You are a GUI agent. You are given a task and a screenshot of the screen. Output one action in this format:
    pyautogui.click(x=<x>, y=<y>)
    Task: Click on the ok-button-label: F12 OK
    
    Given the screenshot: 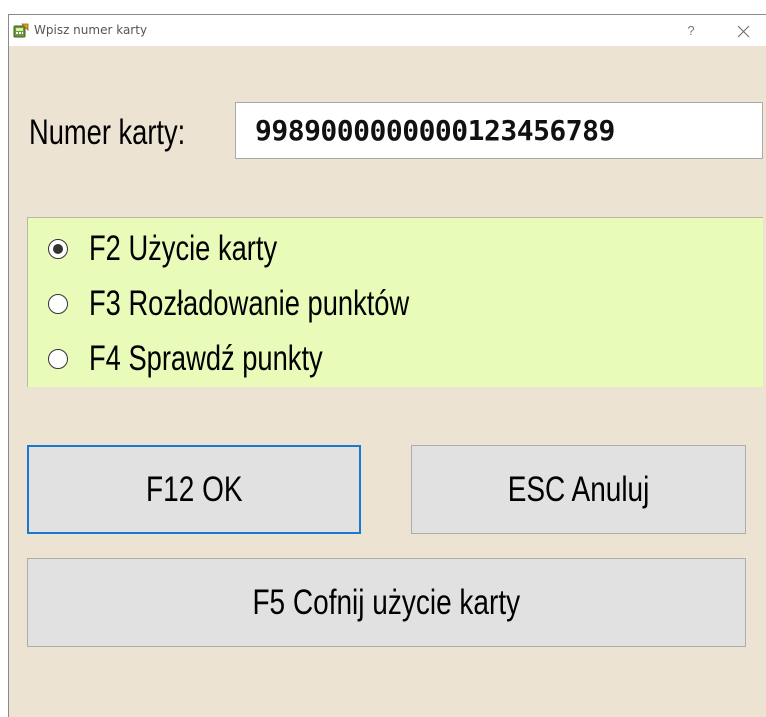 What is the action you would take?
    pyautogui.click(x=194, y=489)
    